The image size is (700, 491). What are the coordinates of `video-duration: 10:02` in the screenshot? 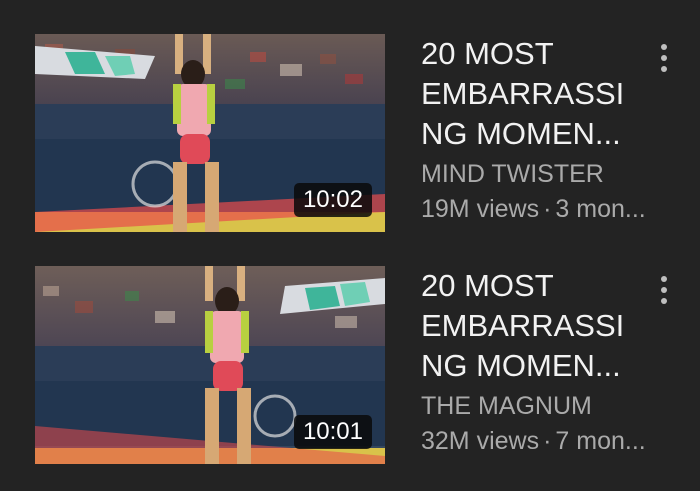 It's located at (332, 200).